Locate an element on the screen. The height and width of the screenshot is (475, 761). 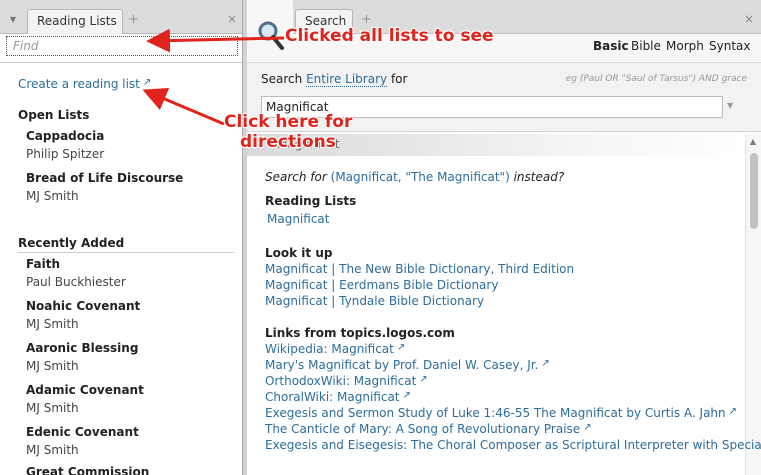
section-divider is located at coordinates (126, 252).